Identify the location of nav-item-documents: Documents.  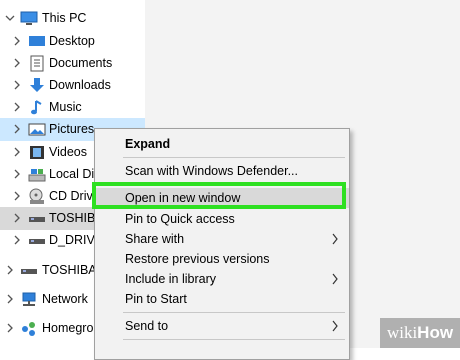
(72, 63).